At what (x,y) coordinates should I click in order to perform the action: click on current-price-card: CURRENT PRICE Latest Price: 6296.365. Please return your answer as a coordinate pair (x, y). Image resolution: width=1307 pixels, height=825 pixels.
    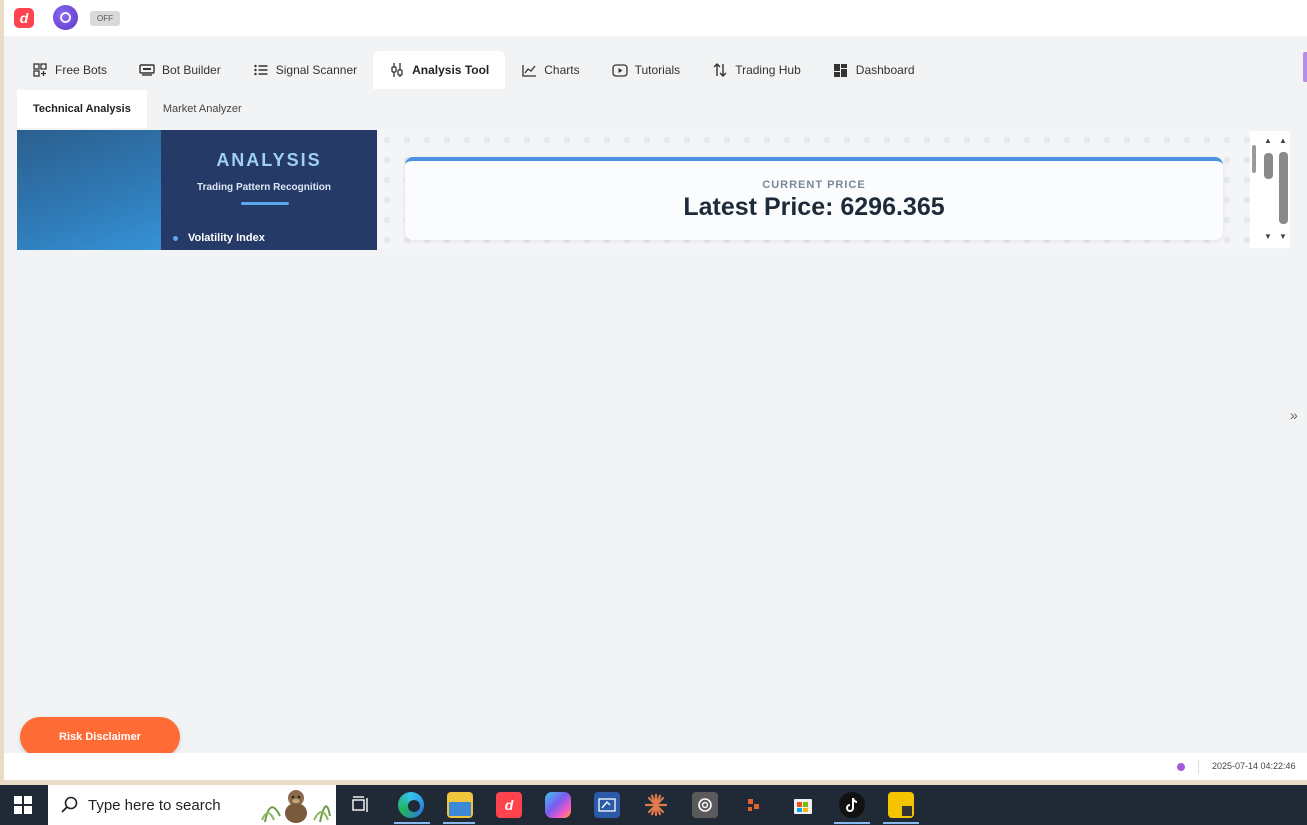
    Looking at the image, I should click on (814, 198).